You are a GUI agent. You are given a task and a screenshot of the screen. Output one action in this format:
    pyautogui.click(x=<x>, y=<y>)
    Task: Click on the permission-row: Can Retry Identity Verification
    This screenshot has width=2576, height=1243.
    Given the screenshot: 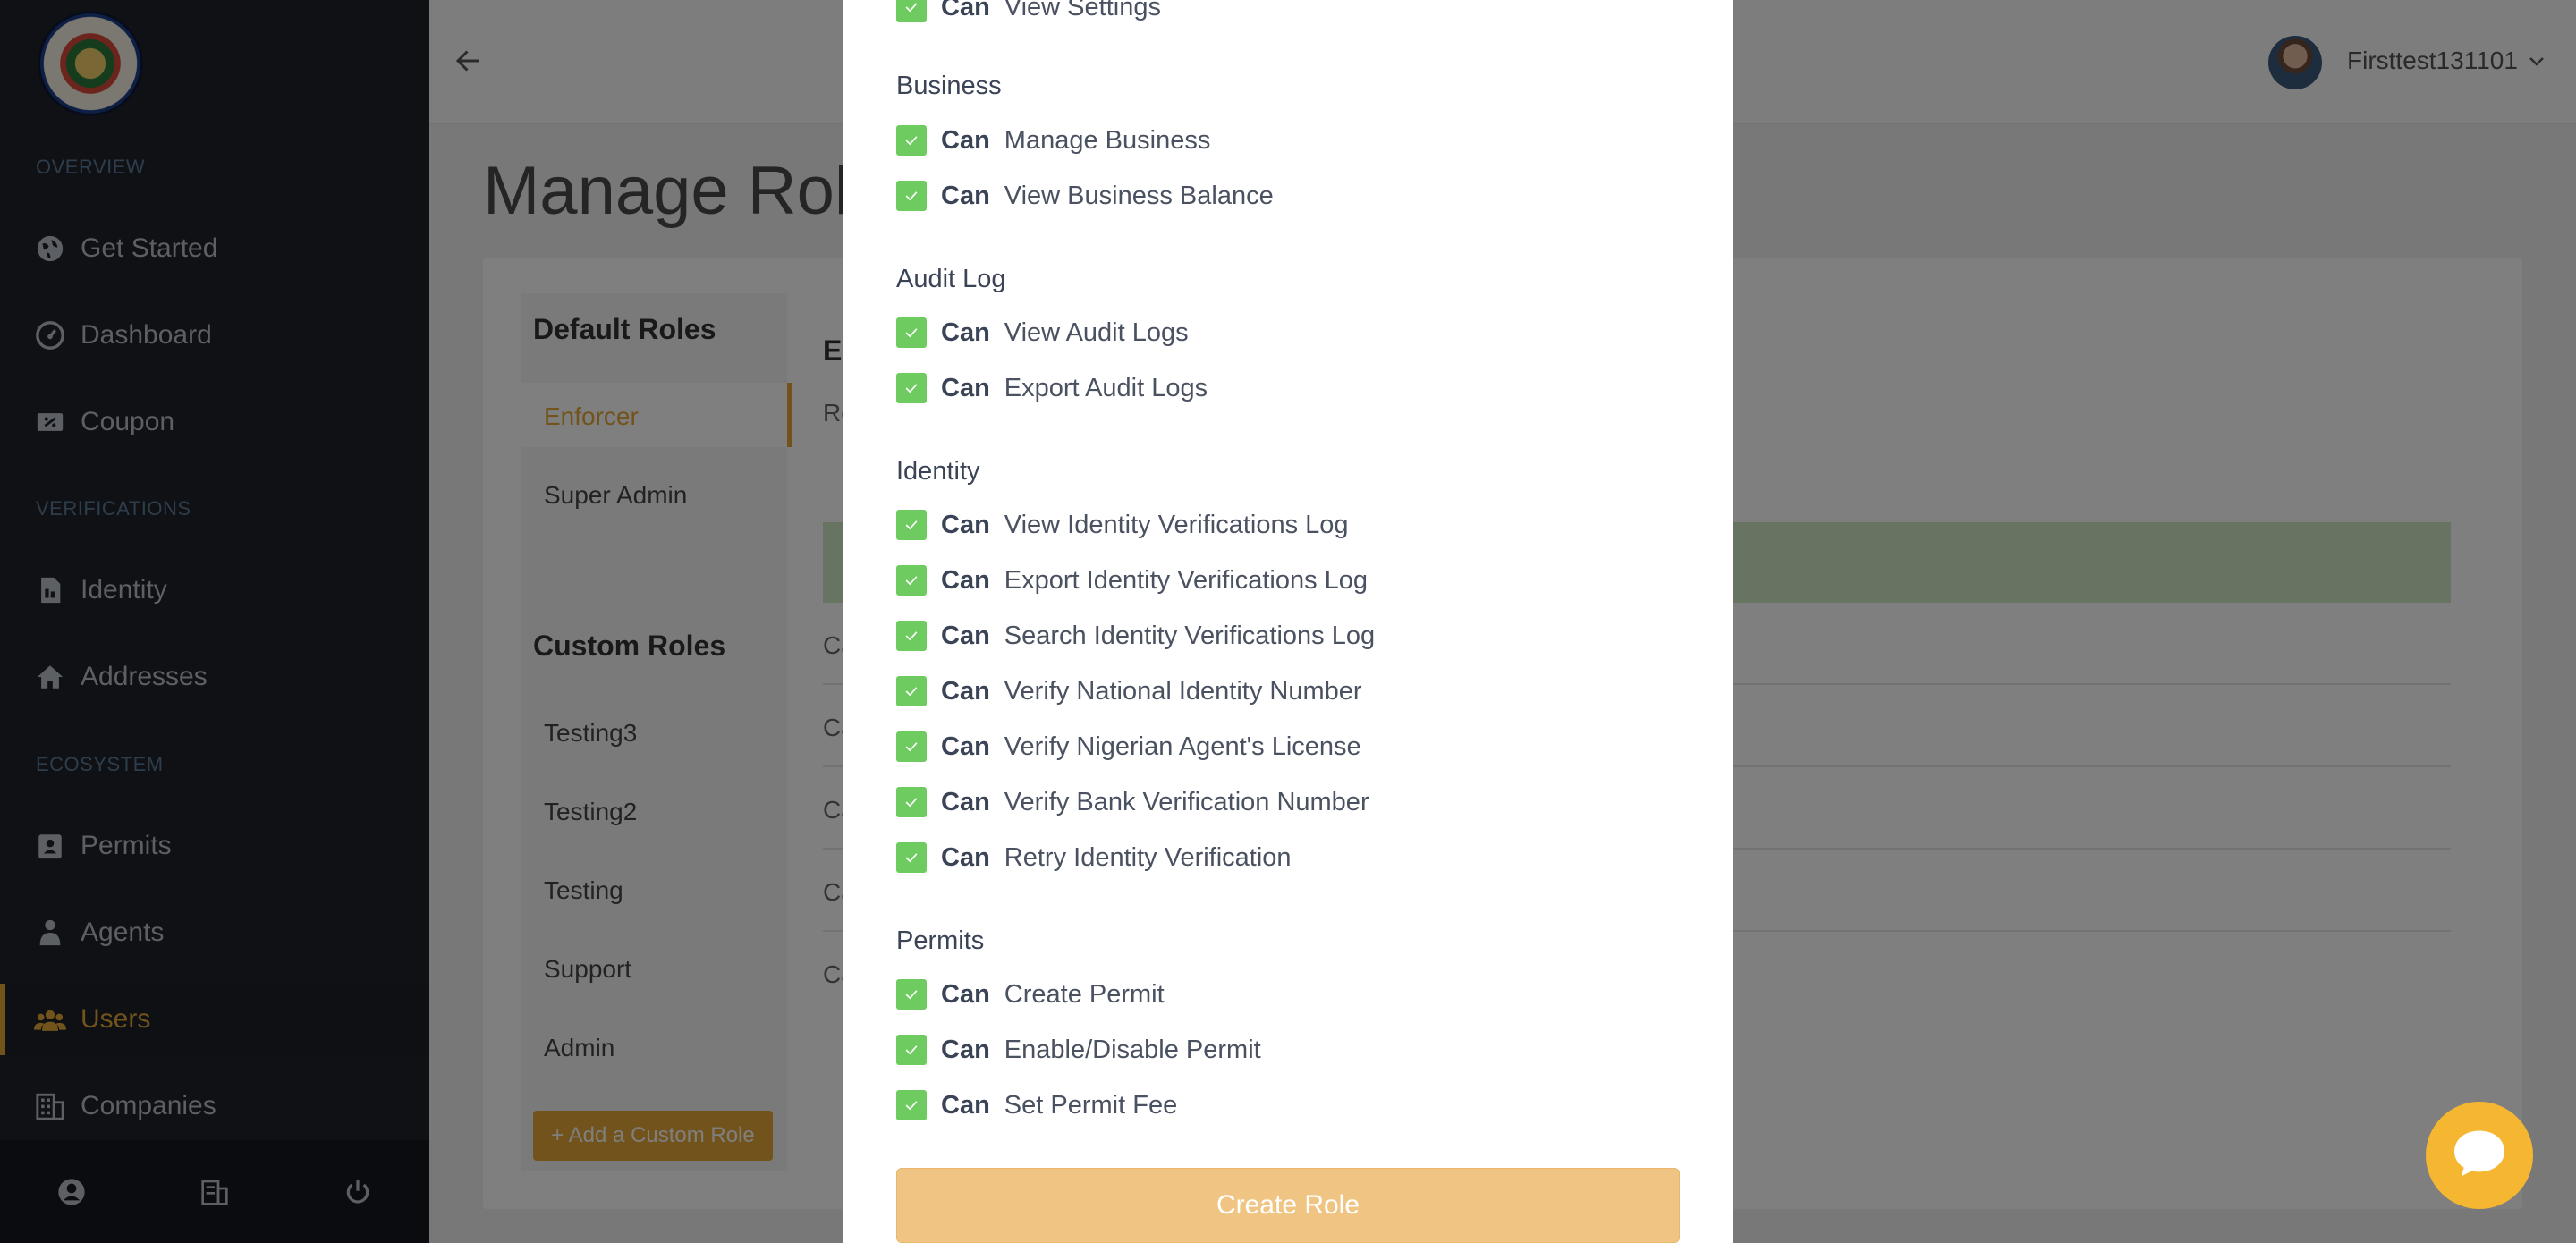 What is the action you would take?
    pyautogui.click(x=1094, y=857)
    